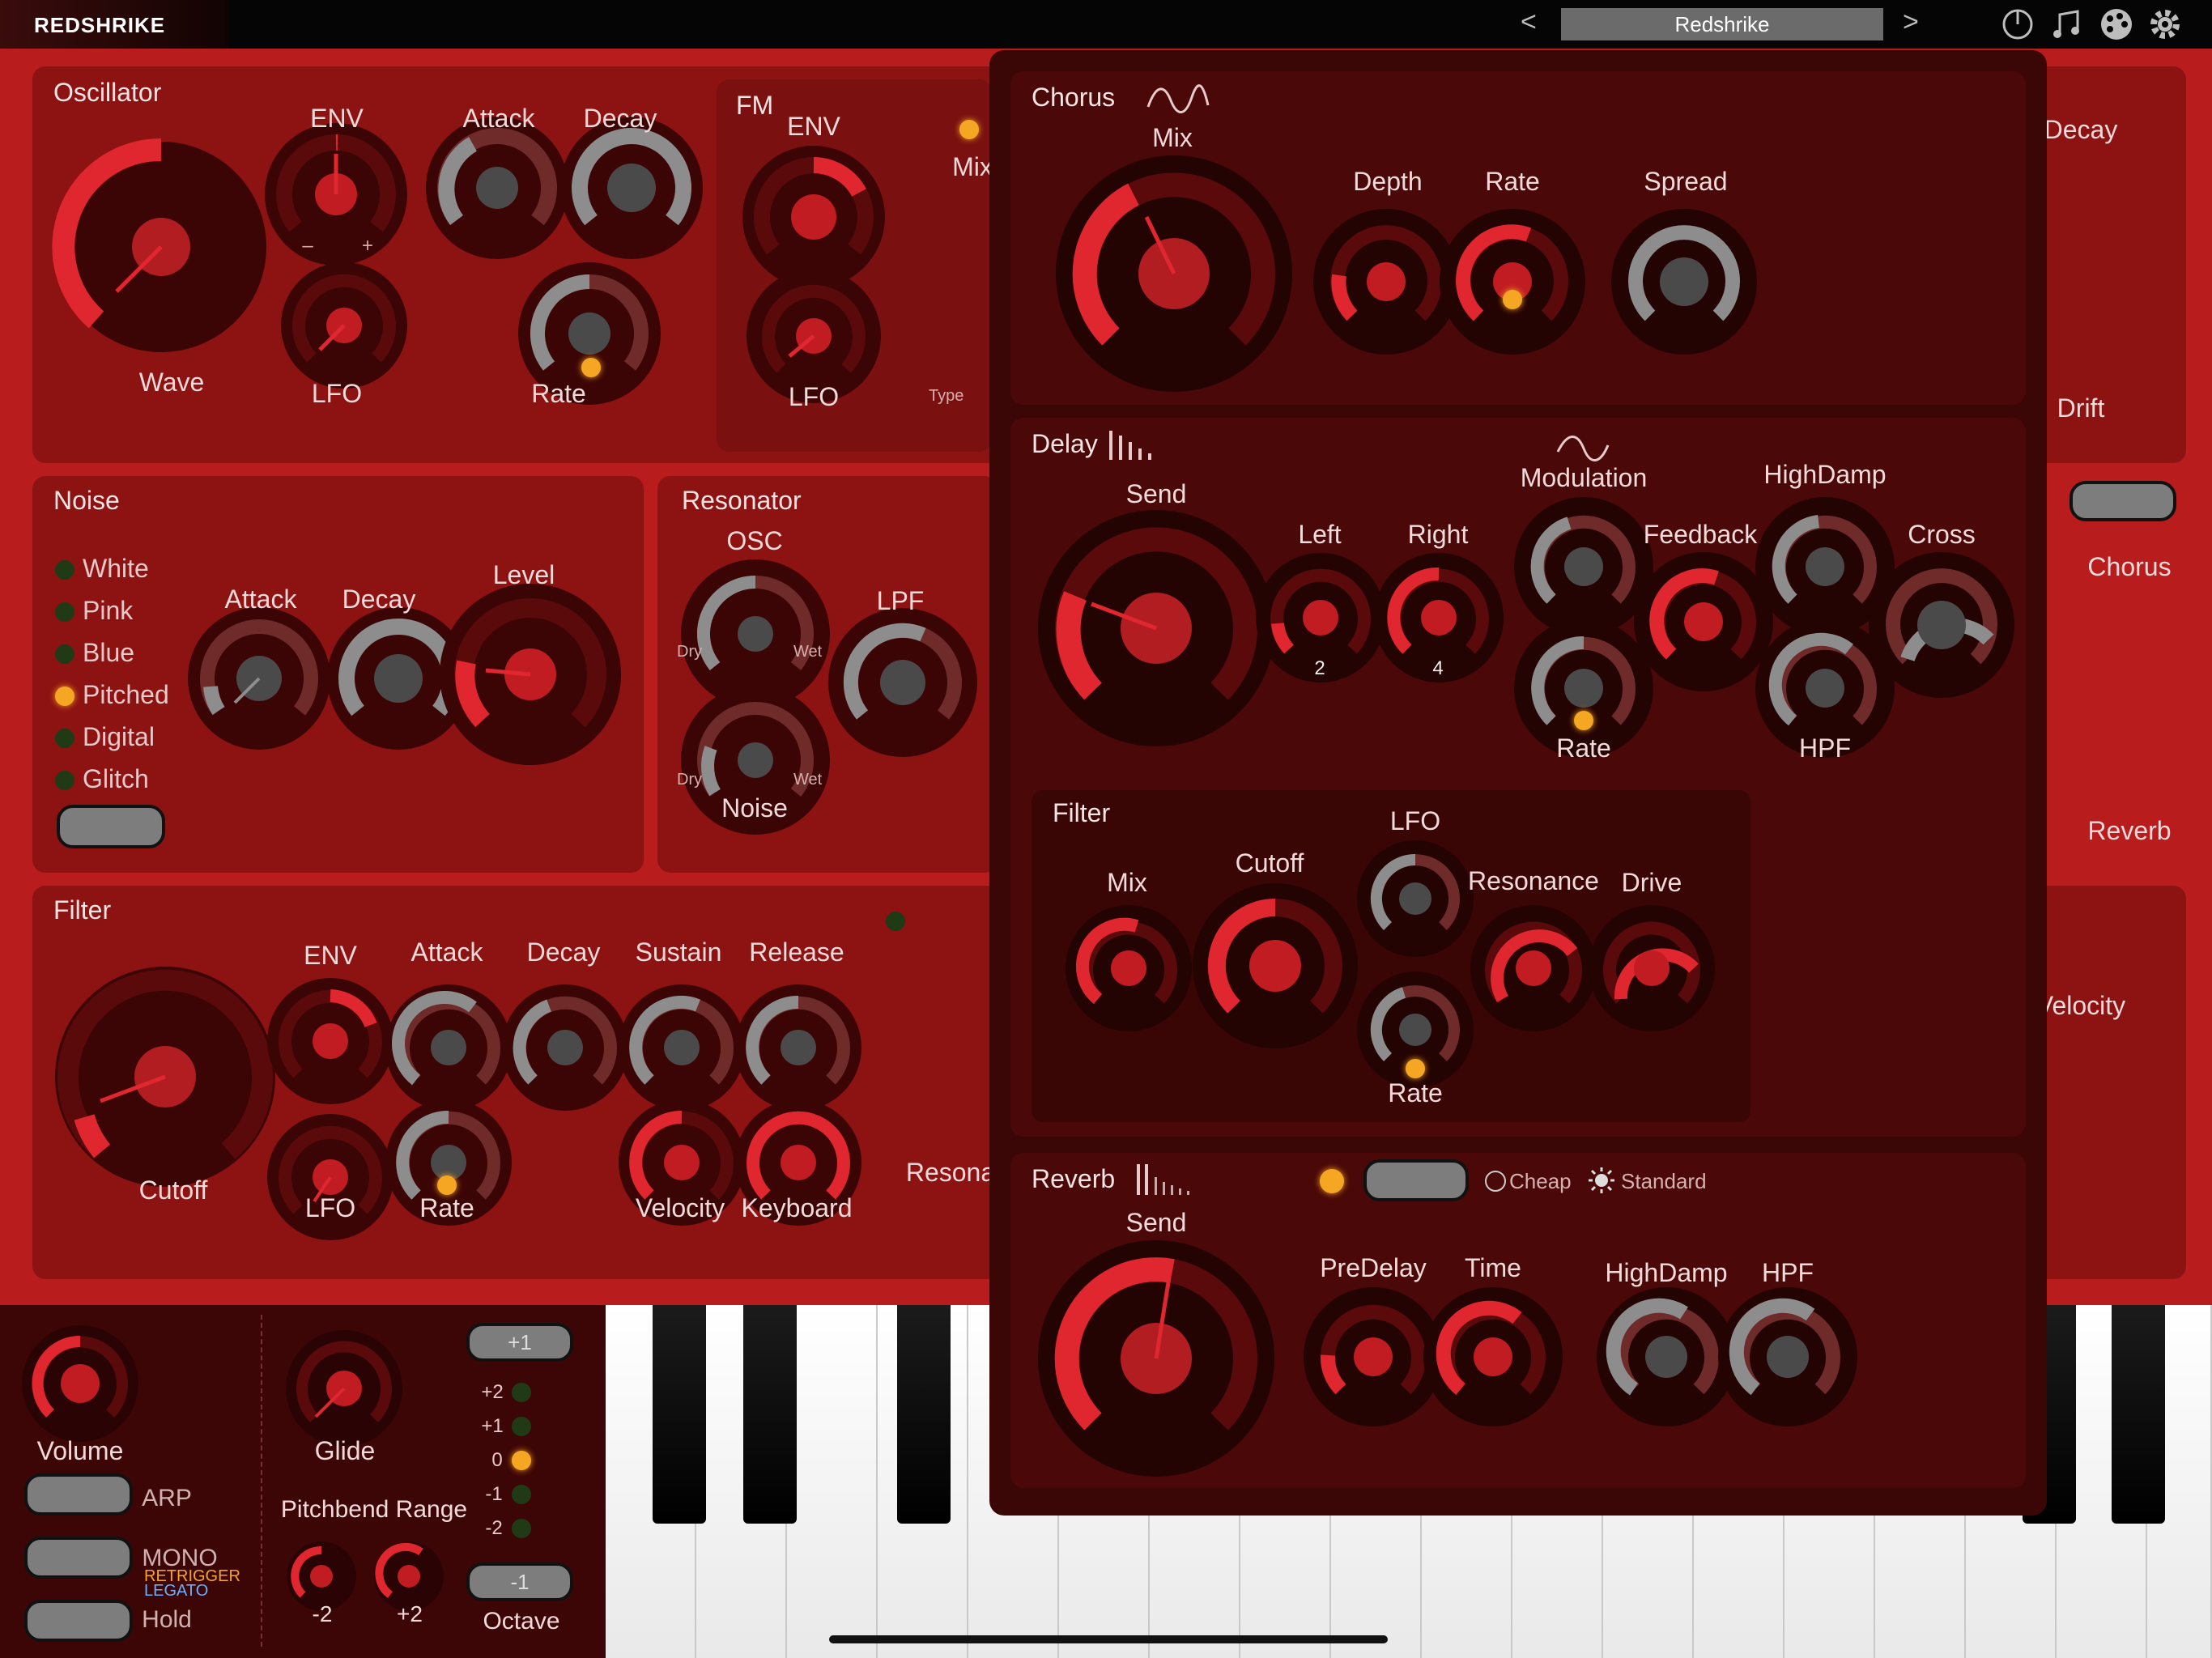 This screenshot has width=2212, height=1658. Describe the element at coordinates (530, 674) in the screenshot. I see `noise-level-knob` at that location.